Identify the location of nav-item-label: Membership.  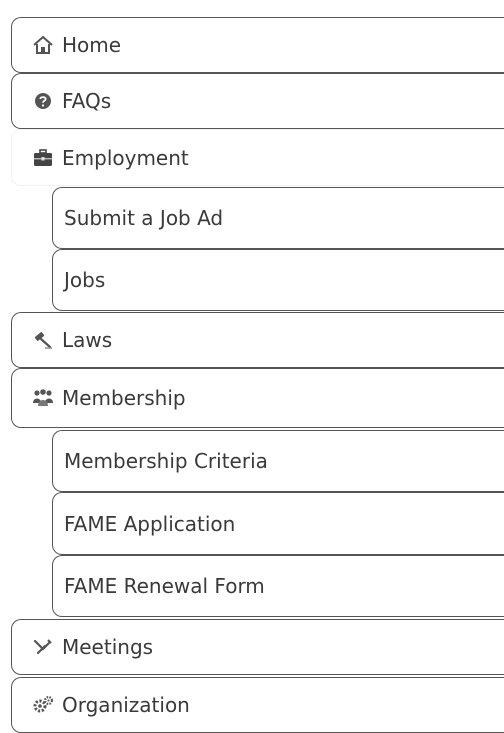
(124, 398).